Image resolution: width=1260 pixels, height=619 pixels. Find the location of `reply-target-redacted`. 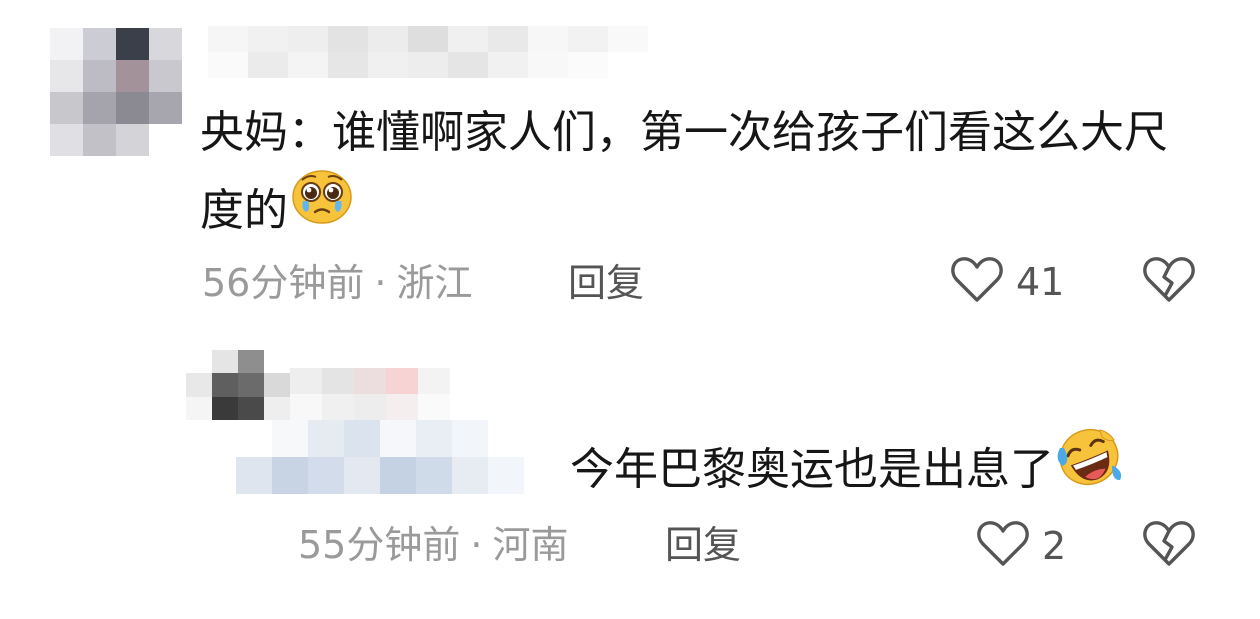

reply-target-redacted is located at coordinates (398, 457).